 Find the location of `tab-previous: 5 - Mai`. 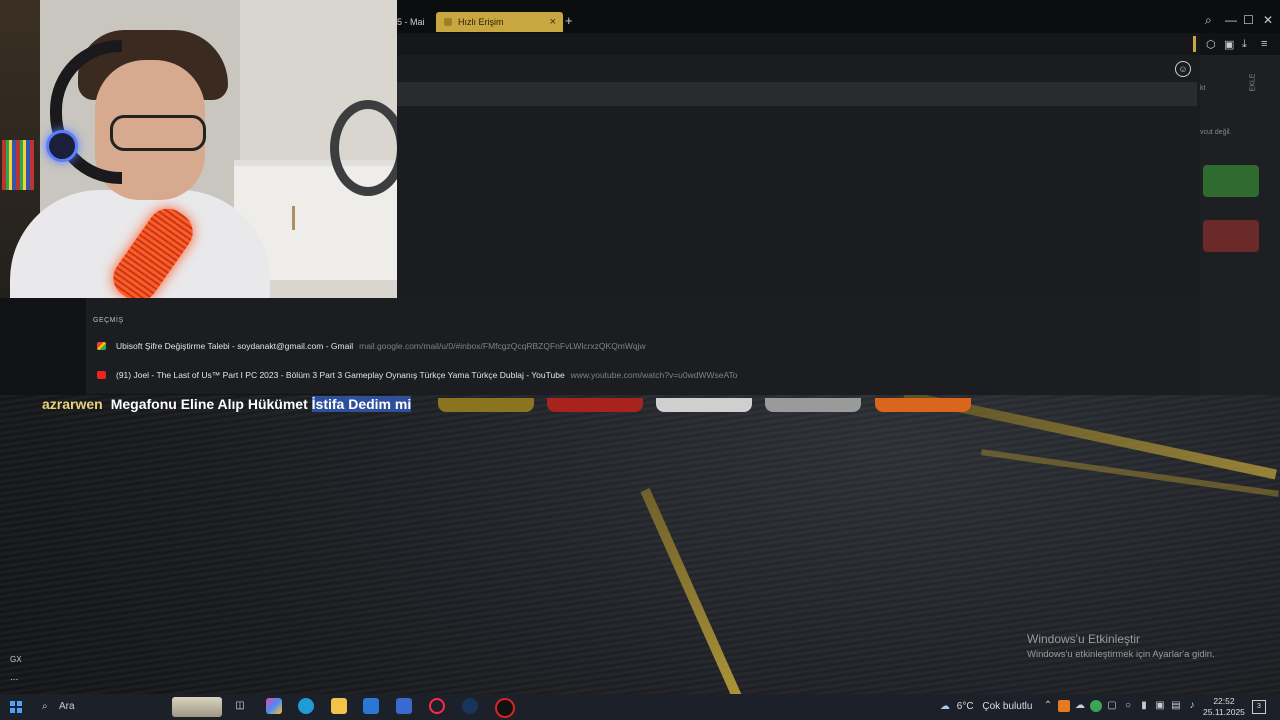

tab-previous: 5 - Mai is located at coordinates (415, 22).